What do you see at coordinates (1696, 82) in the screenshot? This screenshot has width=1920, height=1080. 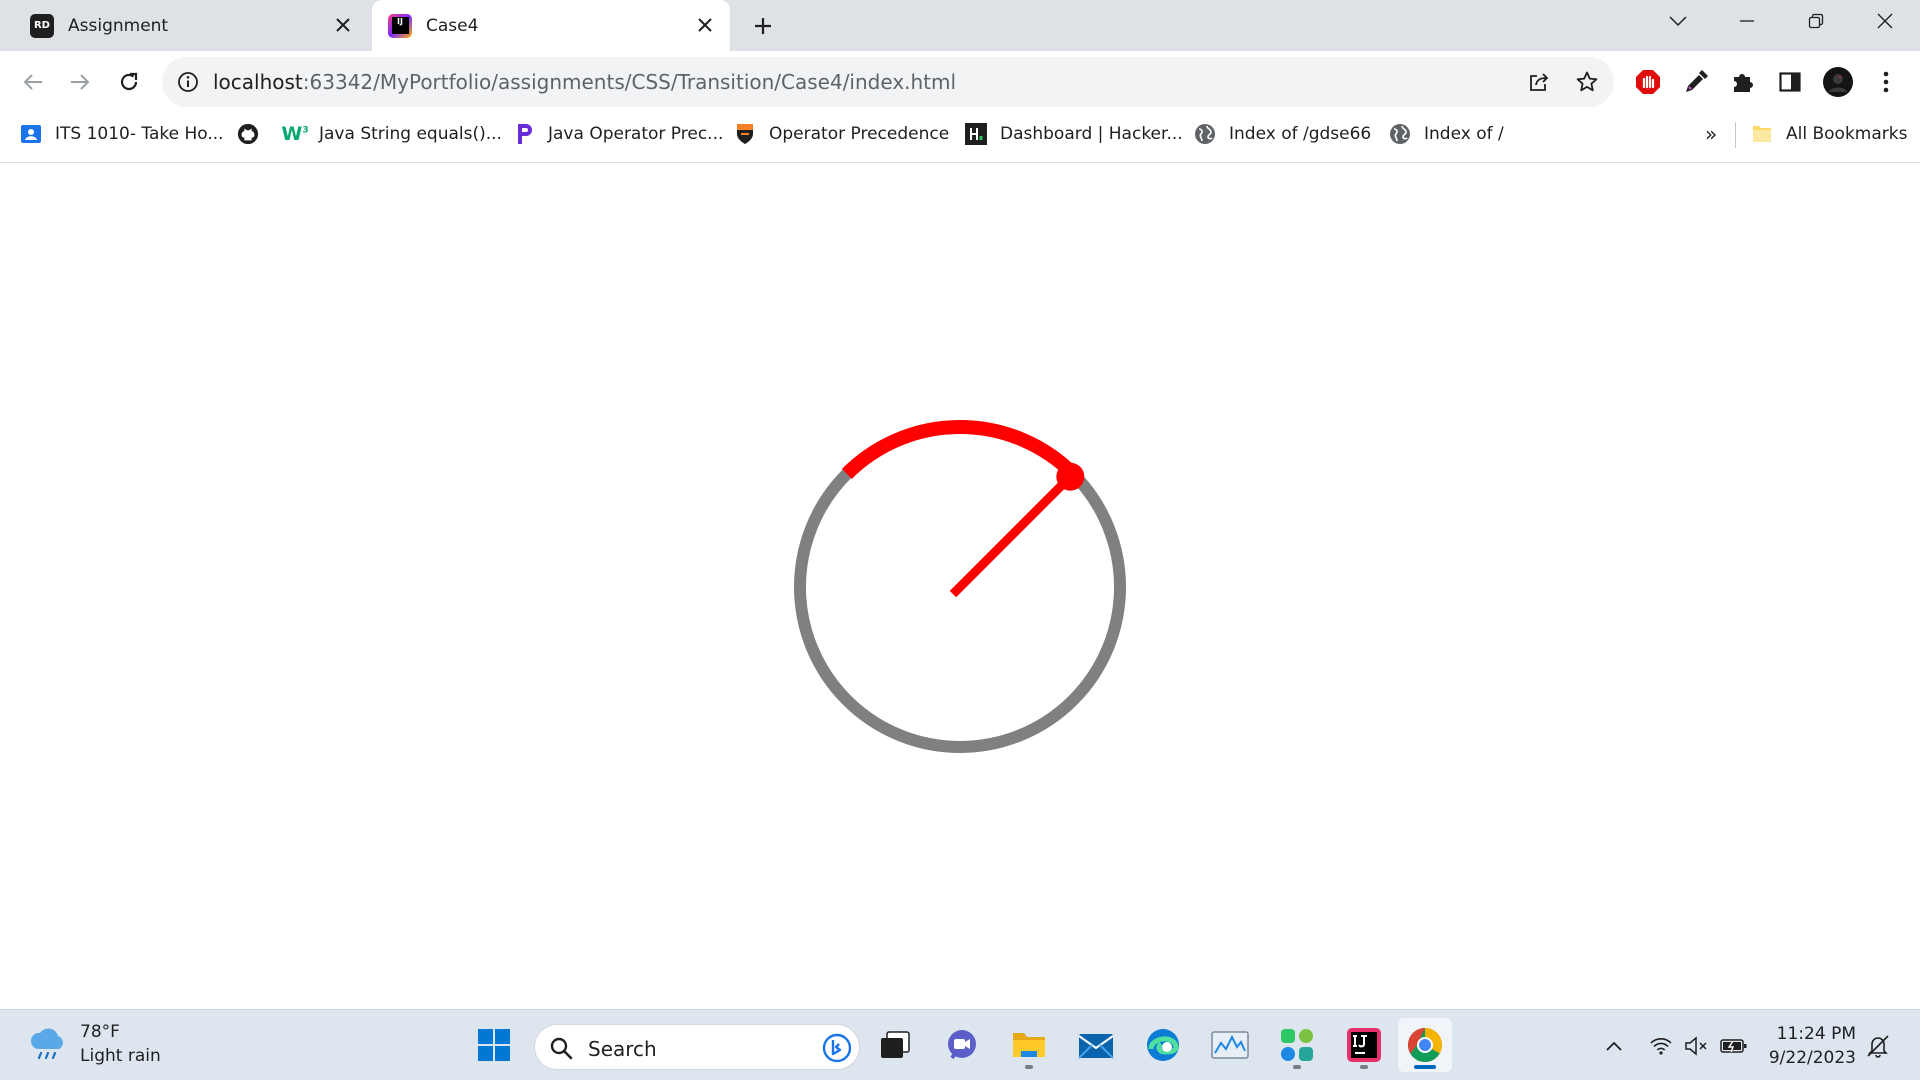 I see `color-picker-extension-icon` at bounding box center [1696, 82].